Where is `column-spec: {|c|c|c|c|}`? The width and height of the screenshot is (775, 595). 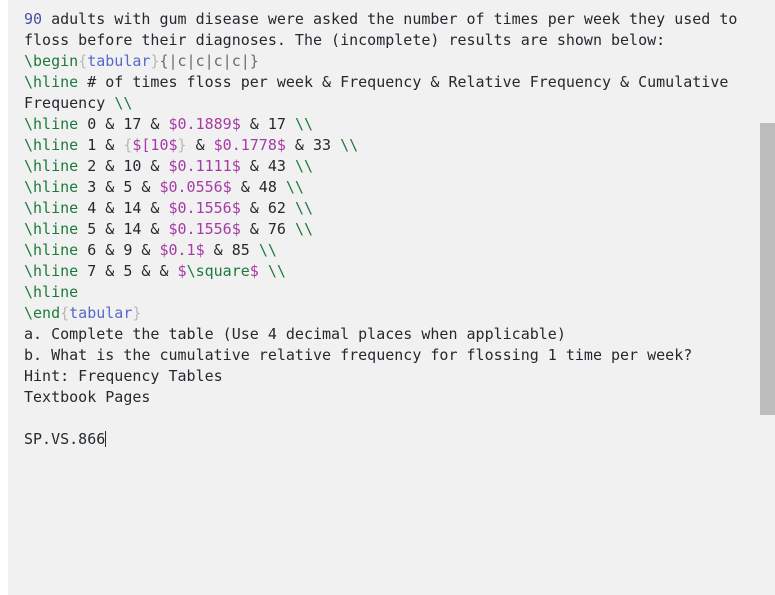
column-spec: {|c|c|c|c|} is located at coordinates (209, 61).